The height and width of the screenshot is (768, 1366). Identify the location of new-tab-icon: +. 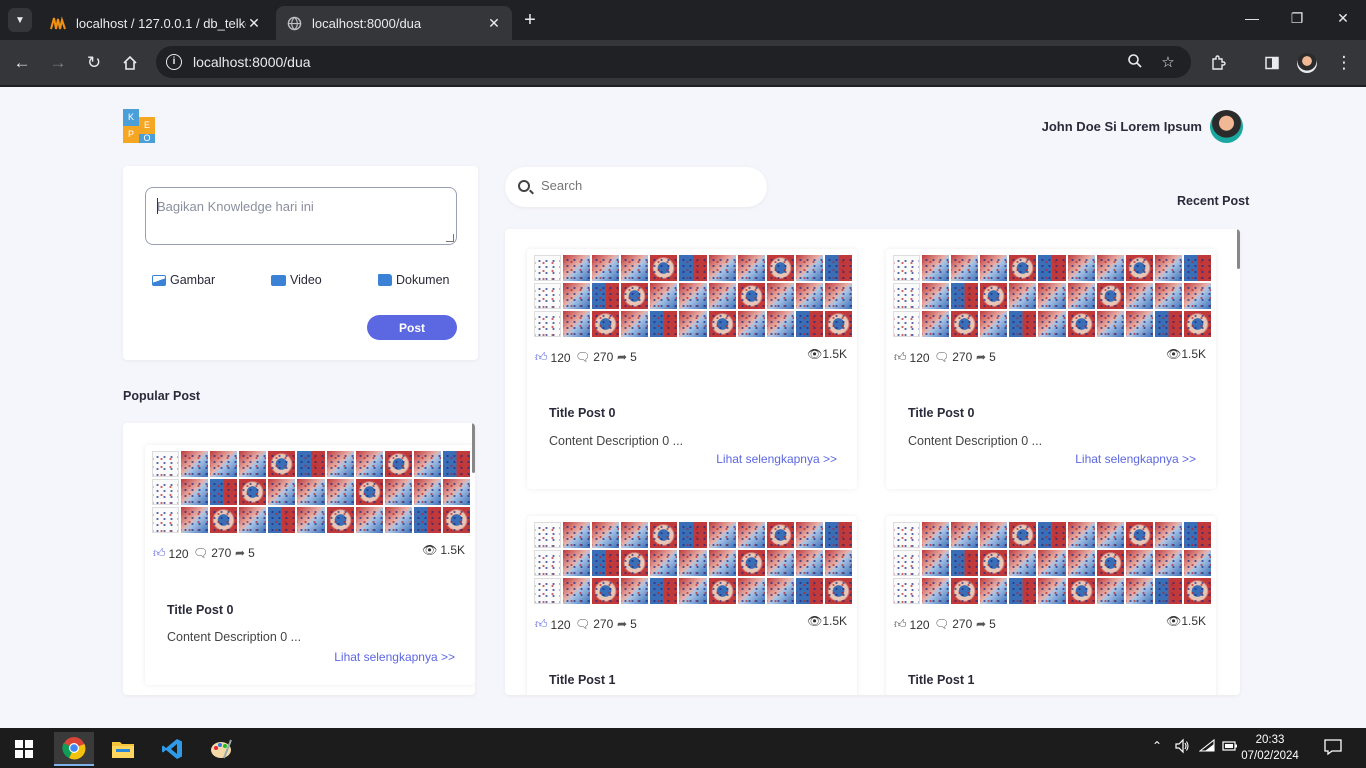
(530, 20).